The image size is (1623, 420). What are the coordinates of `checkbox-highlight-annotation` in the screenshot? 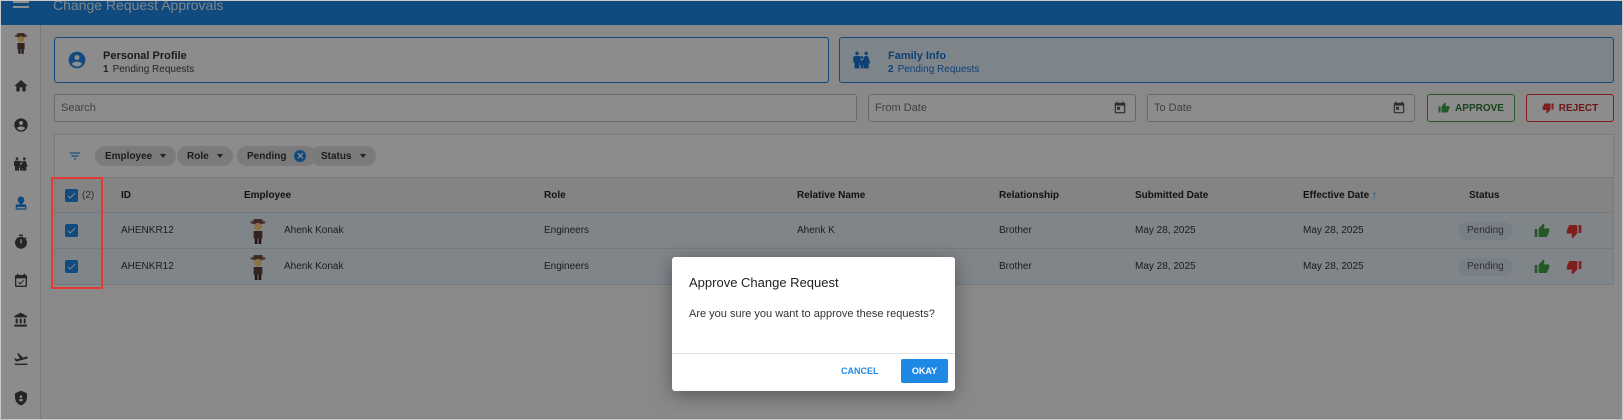 It's located at (77, 233).